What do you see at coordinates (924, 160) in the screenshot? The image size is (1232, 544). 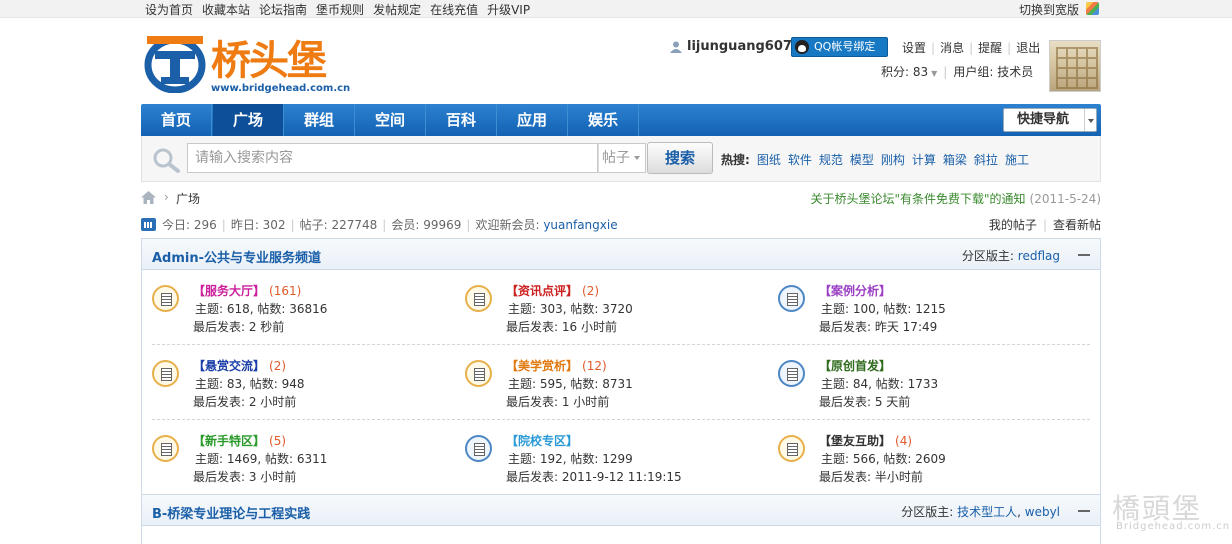 I see `hot-term: 计算` at bounding box center [924, 160].